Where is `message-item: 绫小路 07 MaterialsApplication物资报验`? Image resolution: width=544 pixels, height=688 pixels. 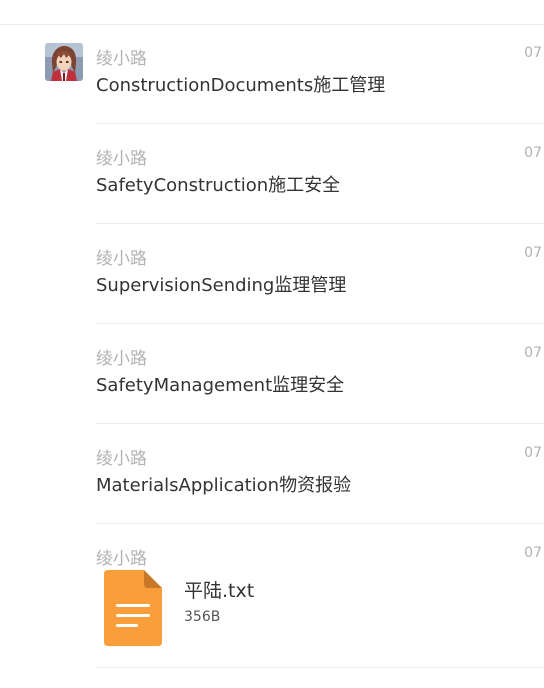
message-item: 绫小路 07 MaterialsApplication物资报验 is located at coordinates (272, 474).